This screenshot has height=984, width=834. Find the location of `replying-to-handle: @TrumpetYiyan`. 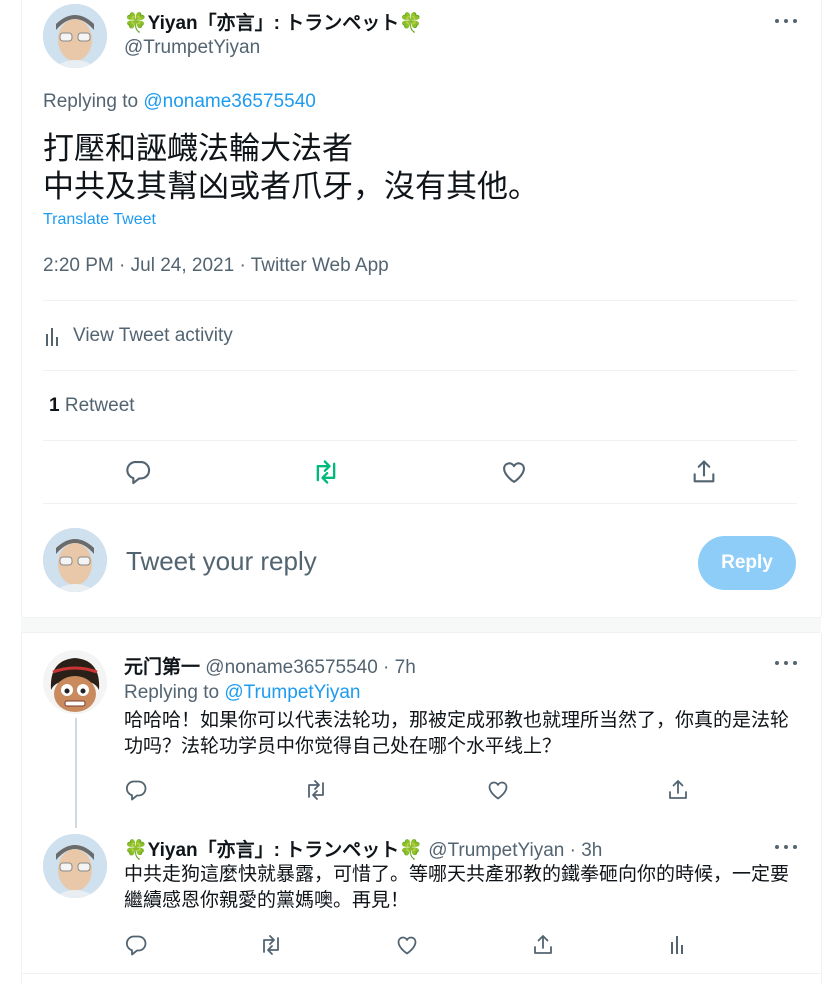

replying-to-handle: @TrumpetYiyan is located at coordinates (292, 692).